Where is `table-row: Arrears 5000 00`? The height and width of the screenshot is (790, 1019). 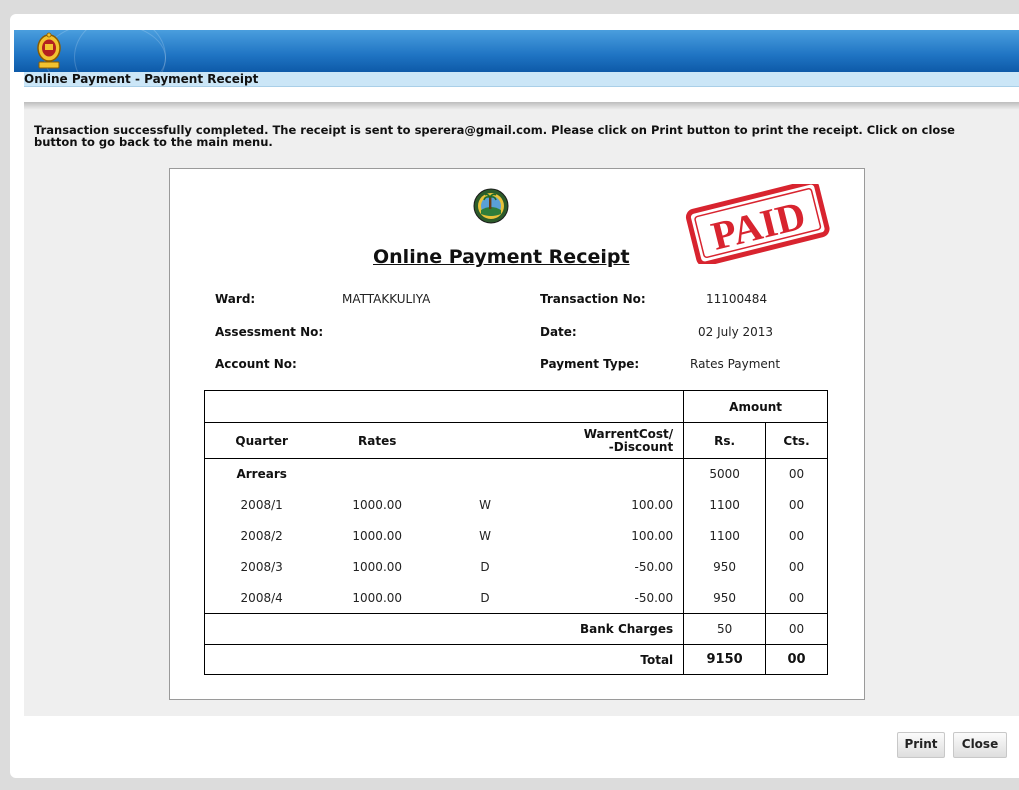 table-row: Arrears 5000 00 is located at coordinates (516, 474).